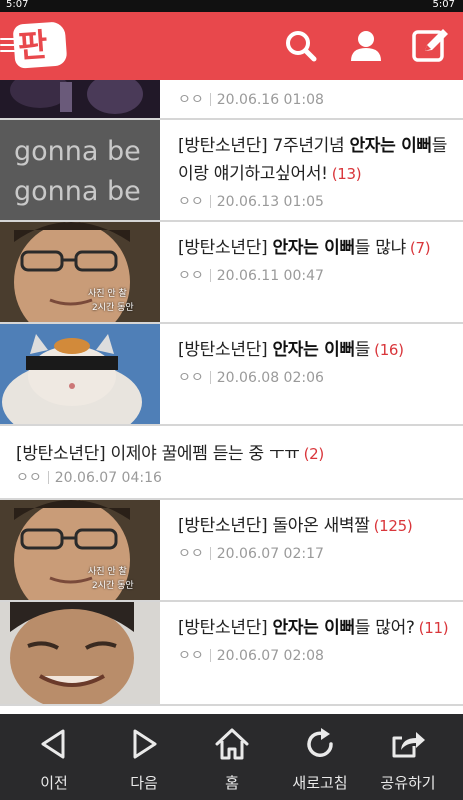  Describe the element at coordinates (232, 783) in the screenshot. I see `nav-label: 홈` at that location.